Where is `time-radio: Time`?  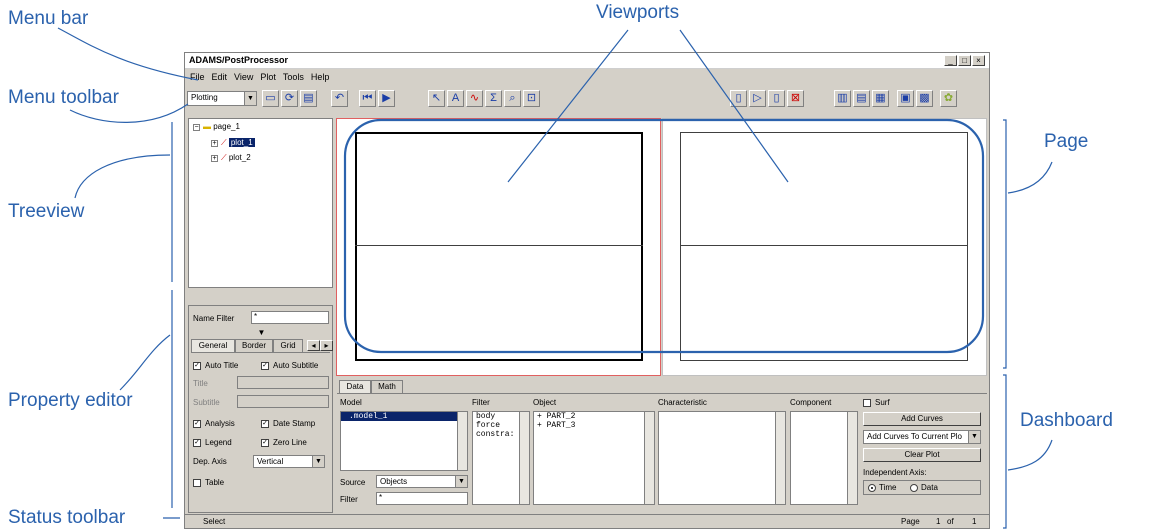
time-radio: Time is located at coordinates (882, 487).